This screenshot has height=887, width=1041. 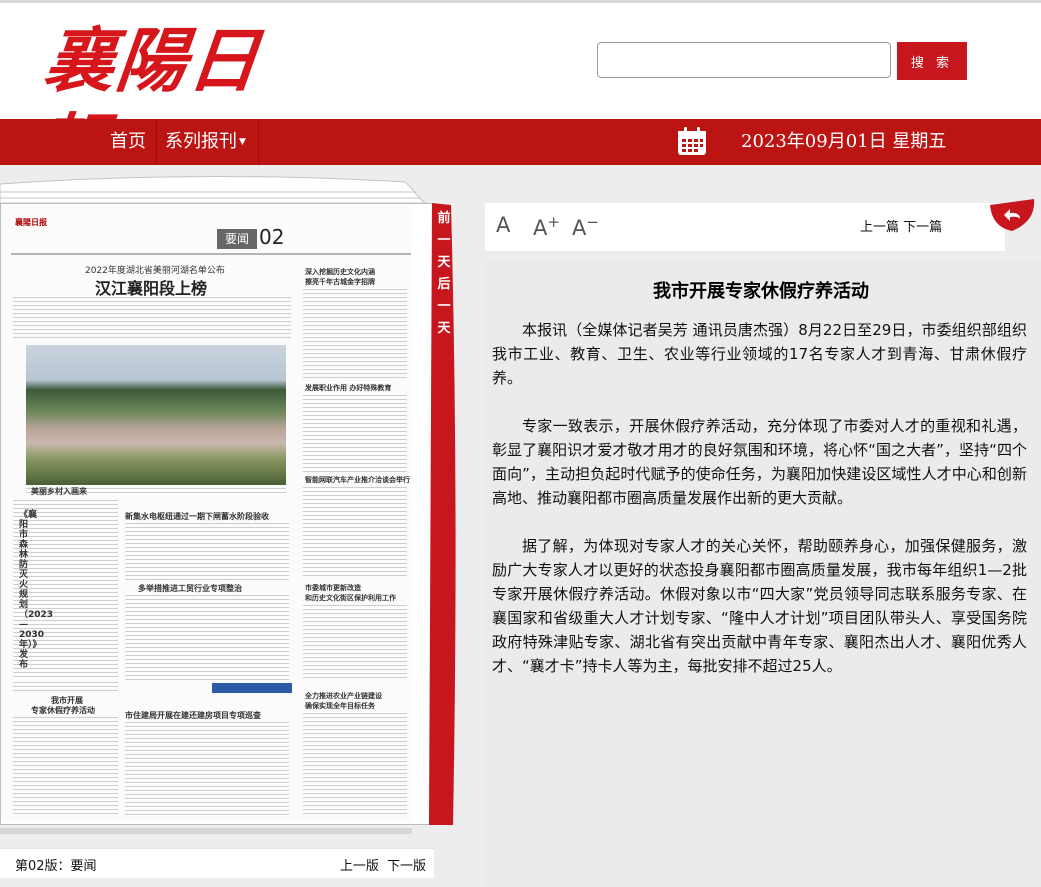 I want to click on next-article-link: 下一篇, so click(x=922, y=227).